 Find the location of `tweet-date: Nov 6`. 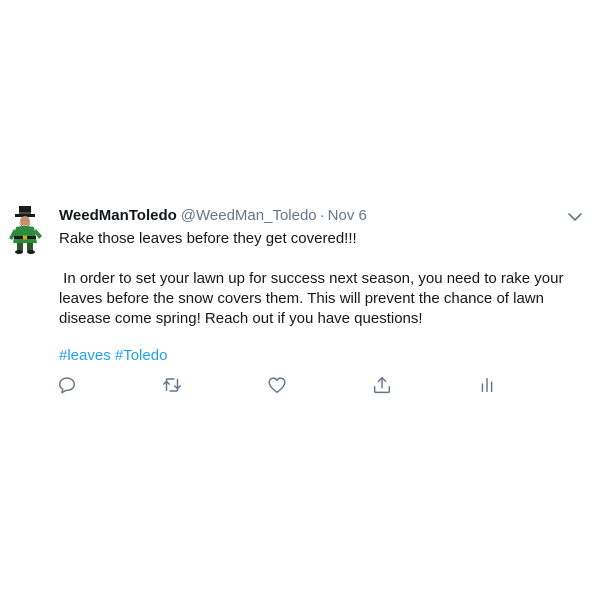

tweet-date: Nov 6 is located at coordinates (347, 215).